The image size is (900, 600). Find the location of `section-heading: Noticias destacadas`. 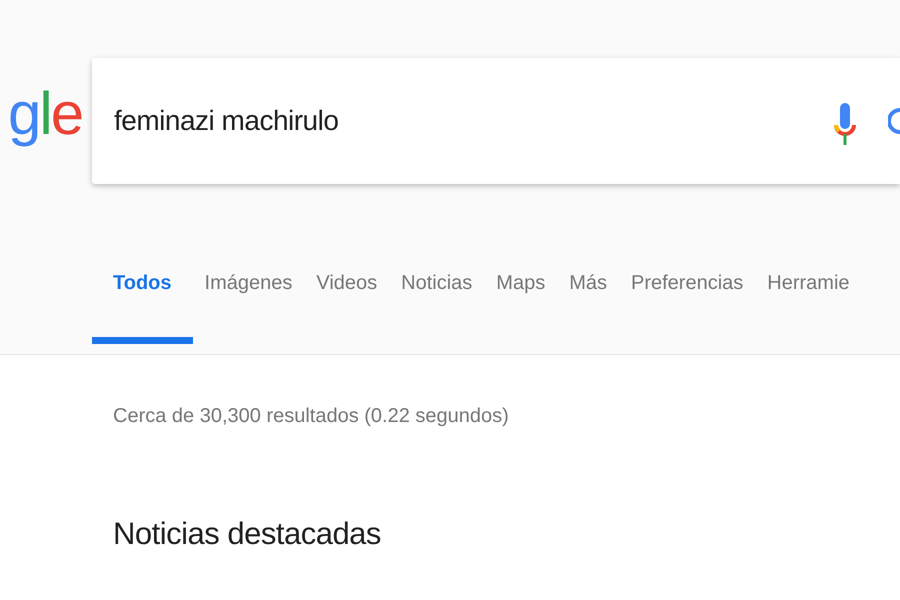

section-heading: Noticias destacadas is located at coordinates (247, 534).